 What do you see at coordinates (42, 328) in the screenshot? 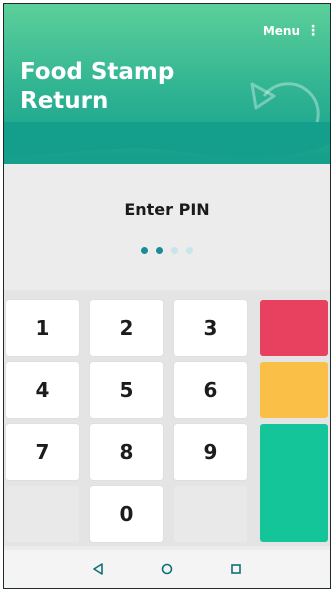
I see `key-1: 1` at bounding box center [42, 328].